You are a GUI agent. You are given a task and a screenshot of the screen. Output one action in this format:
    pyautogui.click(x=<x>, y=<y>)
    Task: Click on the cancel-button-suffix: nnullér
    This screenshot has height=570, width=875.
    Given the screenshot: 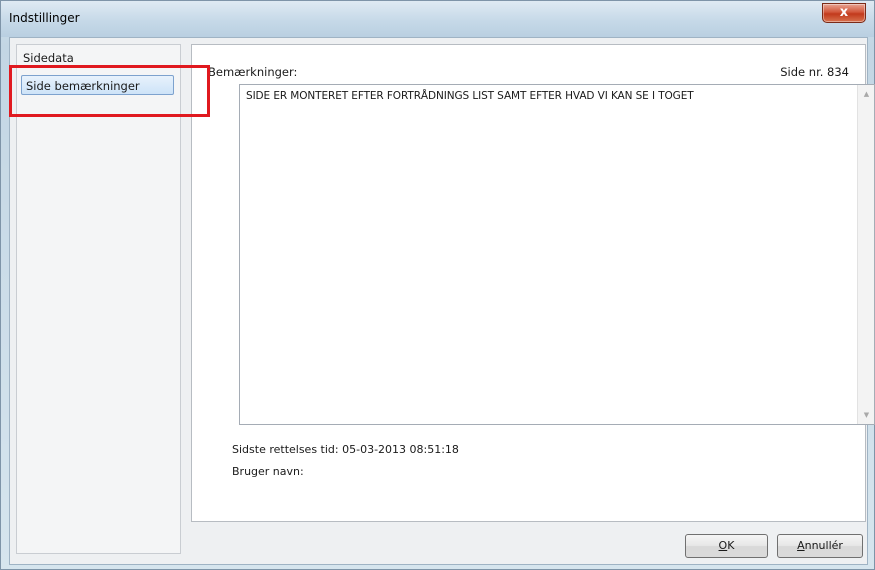 What is the action you would take?
    pyautogui.click(x=823, y=545)
    